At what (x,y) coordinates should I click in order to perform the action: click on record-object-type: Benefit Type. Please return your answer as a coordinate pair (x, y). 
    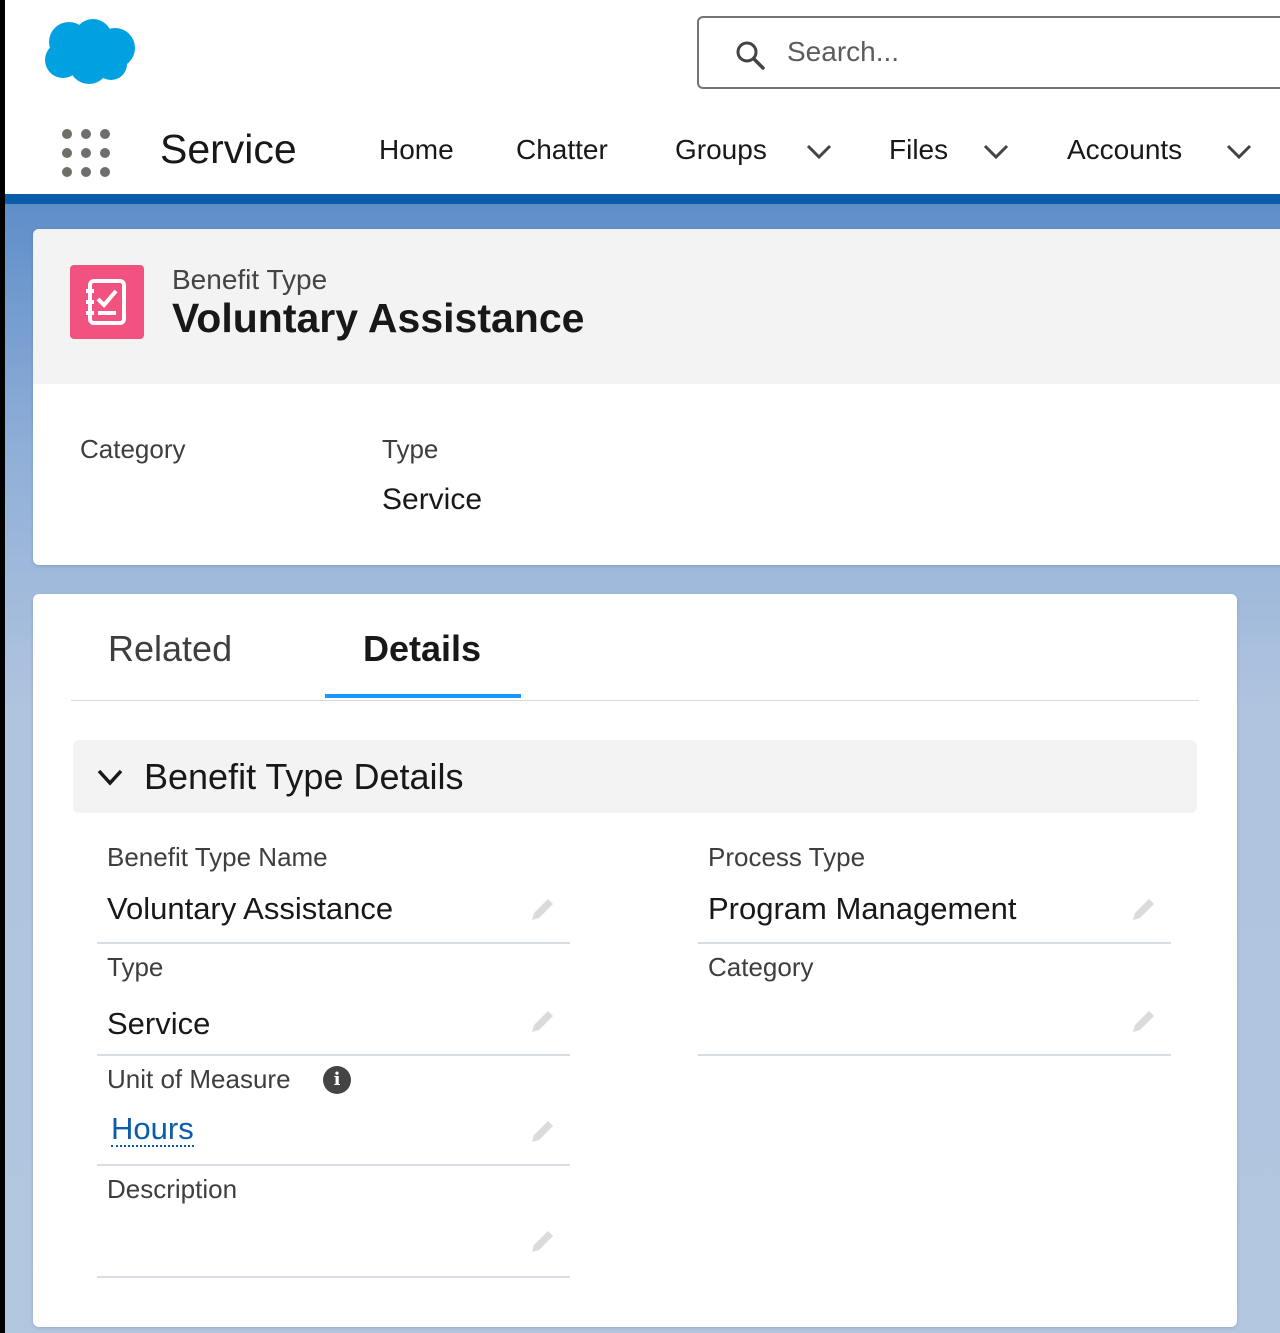
    Looking at the image, I should click on (250, 279).